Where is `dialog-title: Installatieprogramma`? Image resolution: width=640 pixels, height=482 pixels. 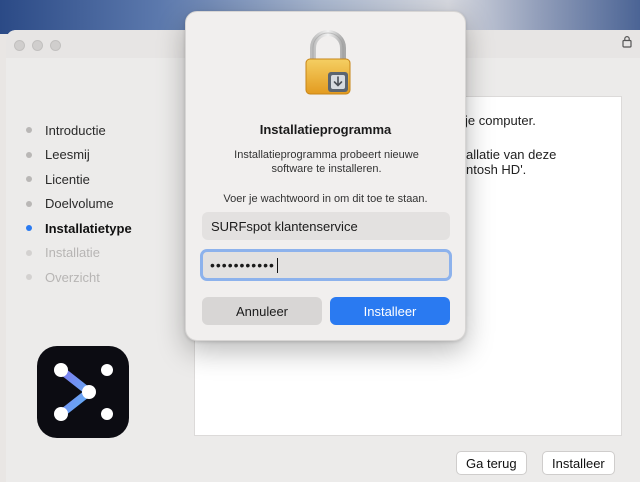 dialog-title: Installatieprogramma is located at coordinates (325, 129).